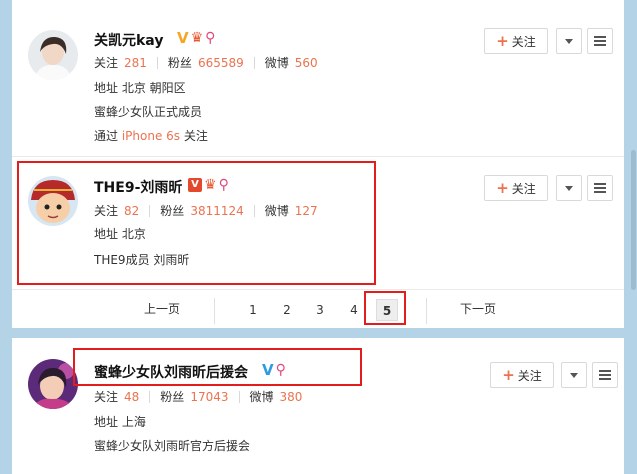  What do you see at coordinates (195, 136) in the screenshot?
I see `via-suffix: 关注` at bounding box center [195, 136].